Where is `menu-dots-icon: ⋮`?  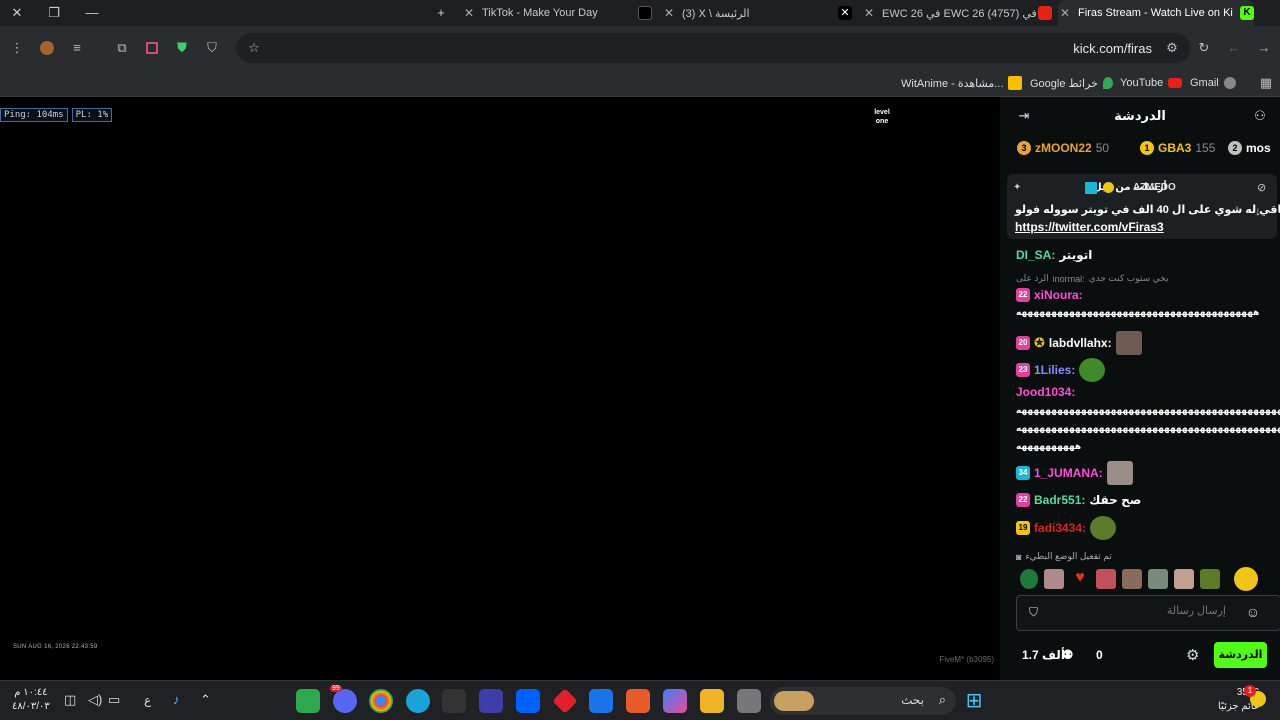 menu-dots-icon: ⋮ is located at coordinates (17, 48).